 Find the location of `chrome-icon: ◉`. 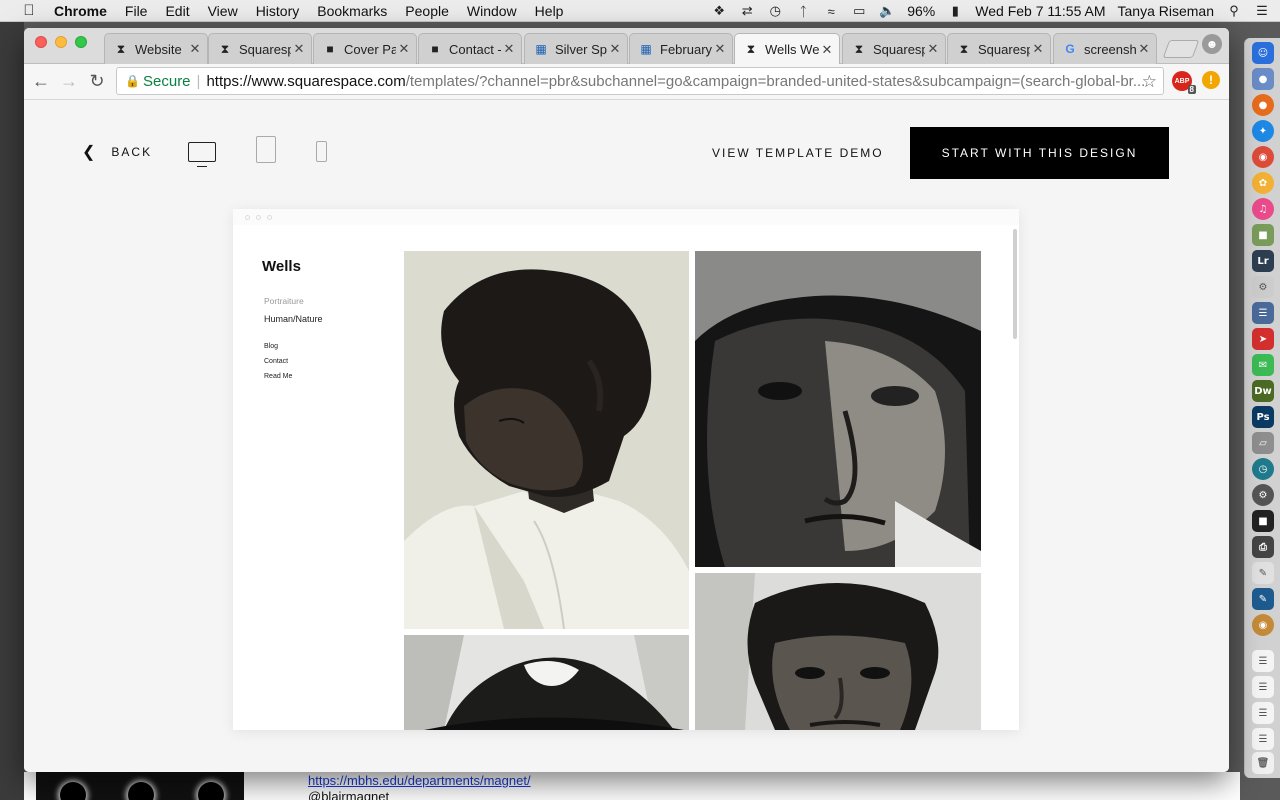

chrome-icon: ◉ is located at coordinates (1263, 157).